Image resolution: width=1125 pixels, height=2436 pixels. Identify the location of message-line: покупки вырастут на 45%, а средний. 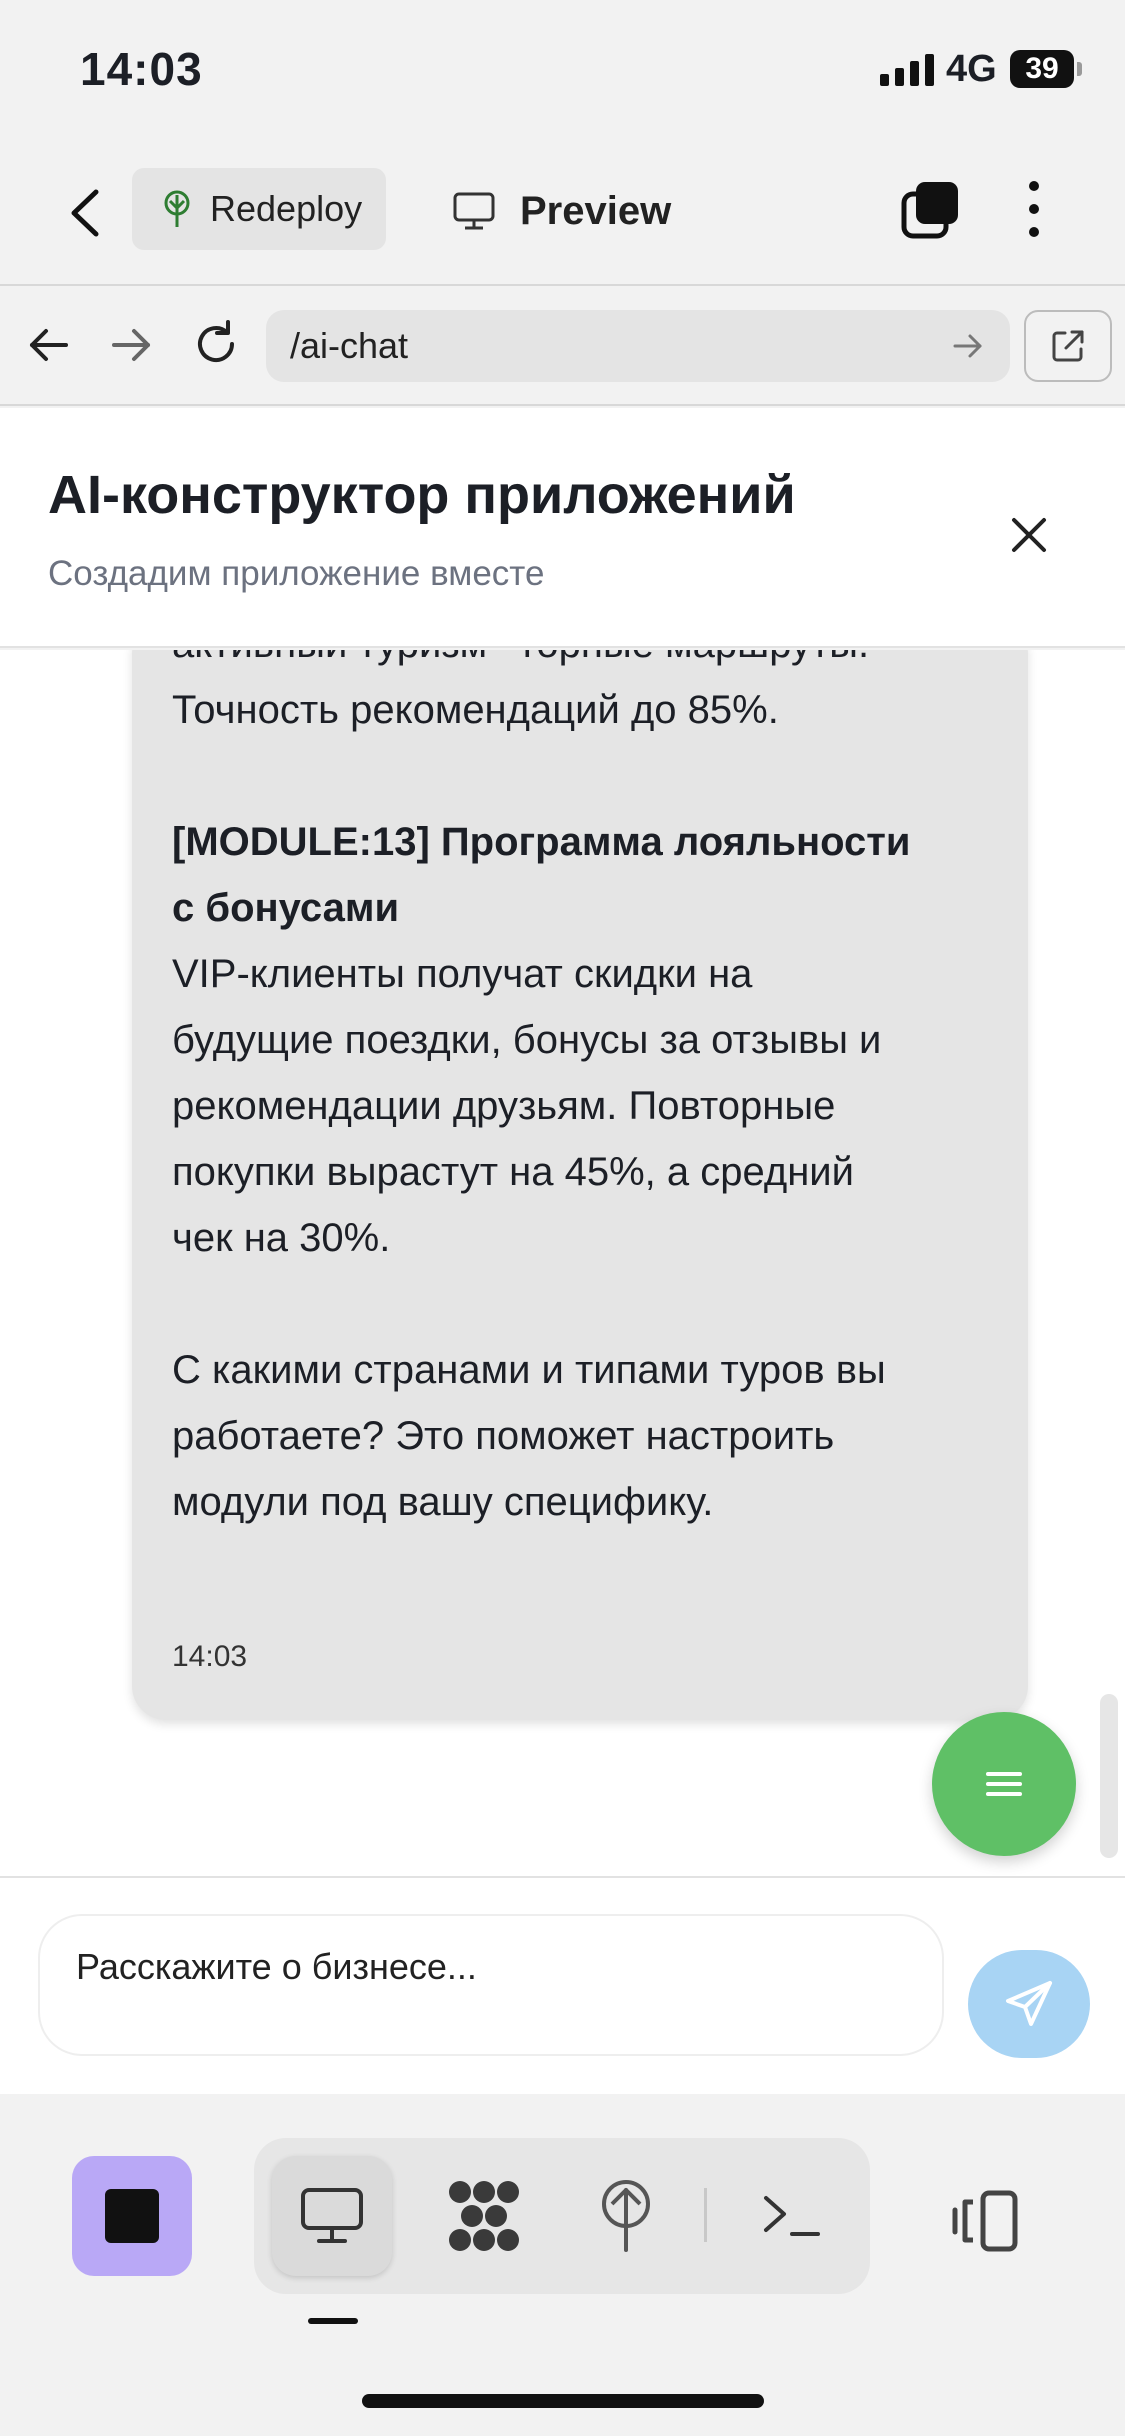
(513, 1172).